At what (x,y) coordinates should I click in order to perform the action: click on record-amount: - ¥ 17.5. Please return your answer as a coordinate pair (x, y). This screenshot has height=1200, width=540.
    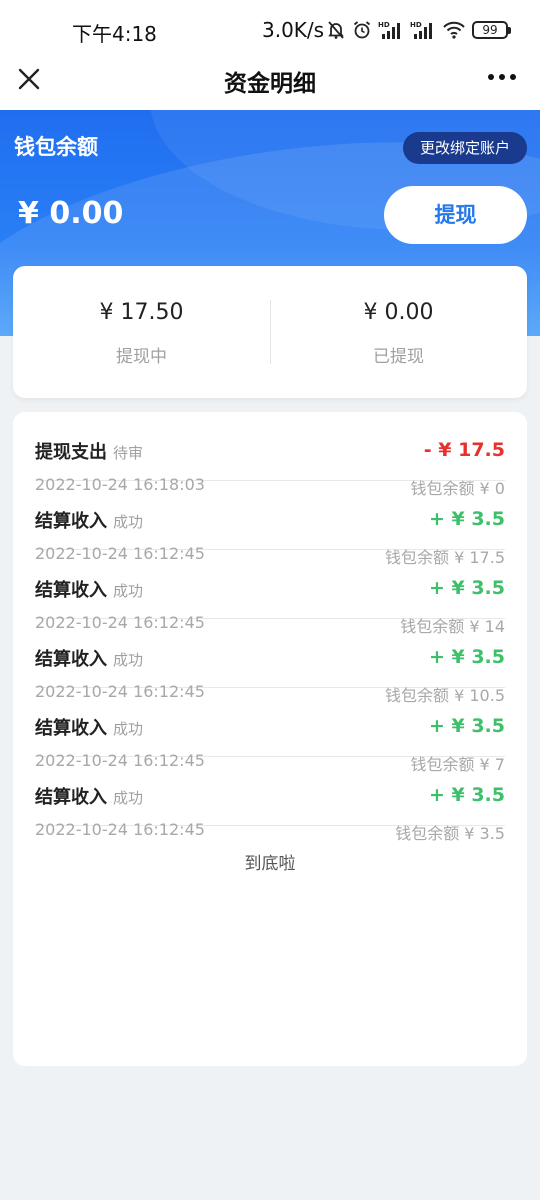
    Looking at the image, I should click on (464, 450).